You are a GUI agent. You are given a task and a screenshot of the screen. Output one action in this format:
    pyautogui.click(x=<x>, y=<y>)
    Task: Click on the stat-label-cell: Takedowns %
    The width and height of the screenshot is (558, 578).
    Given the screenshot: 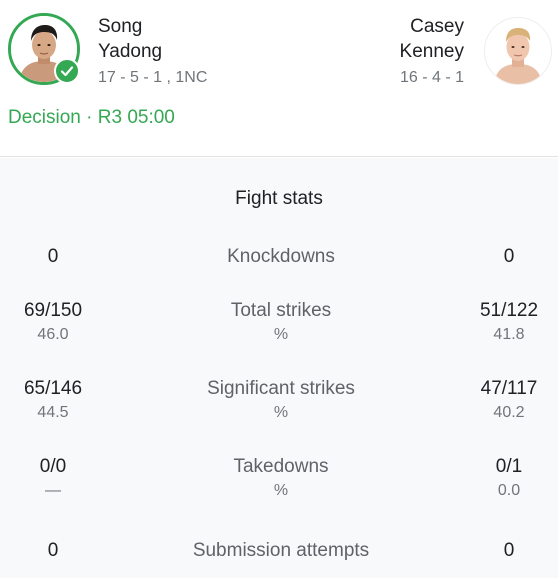 What is the action you would take?
    pyautogui.click(x=281, y=478)
    